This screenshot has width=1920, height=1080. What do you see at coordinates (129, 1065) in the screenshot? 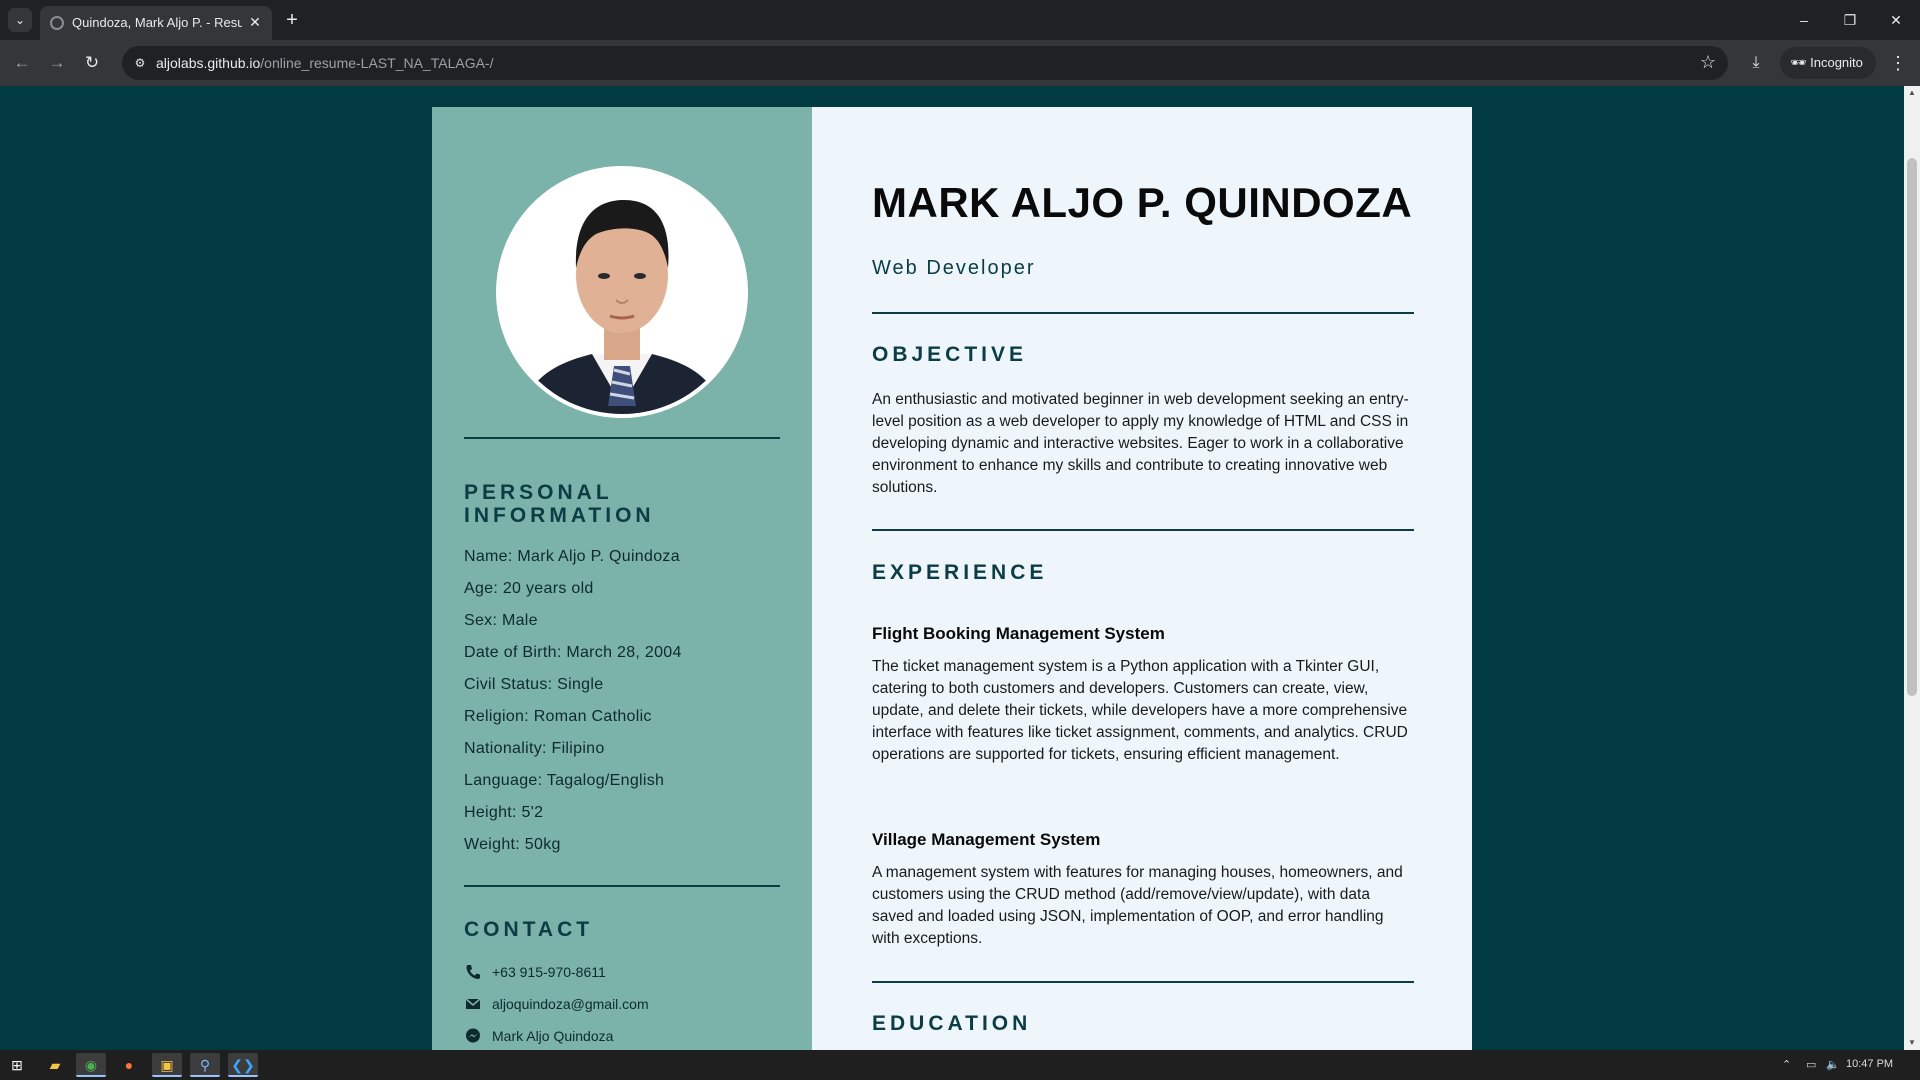
I see `firefox-icon: ●` at bounding box center [129, 1065].